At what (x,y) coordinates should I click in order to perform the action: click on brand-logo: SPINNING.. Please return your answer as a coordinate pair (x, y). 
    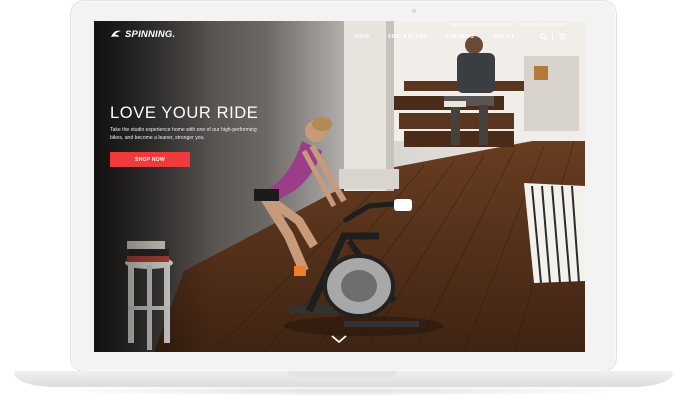
    Looking at the image, I should click on (142, 34).